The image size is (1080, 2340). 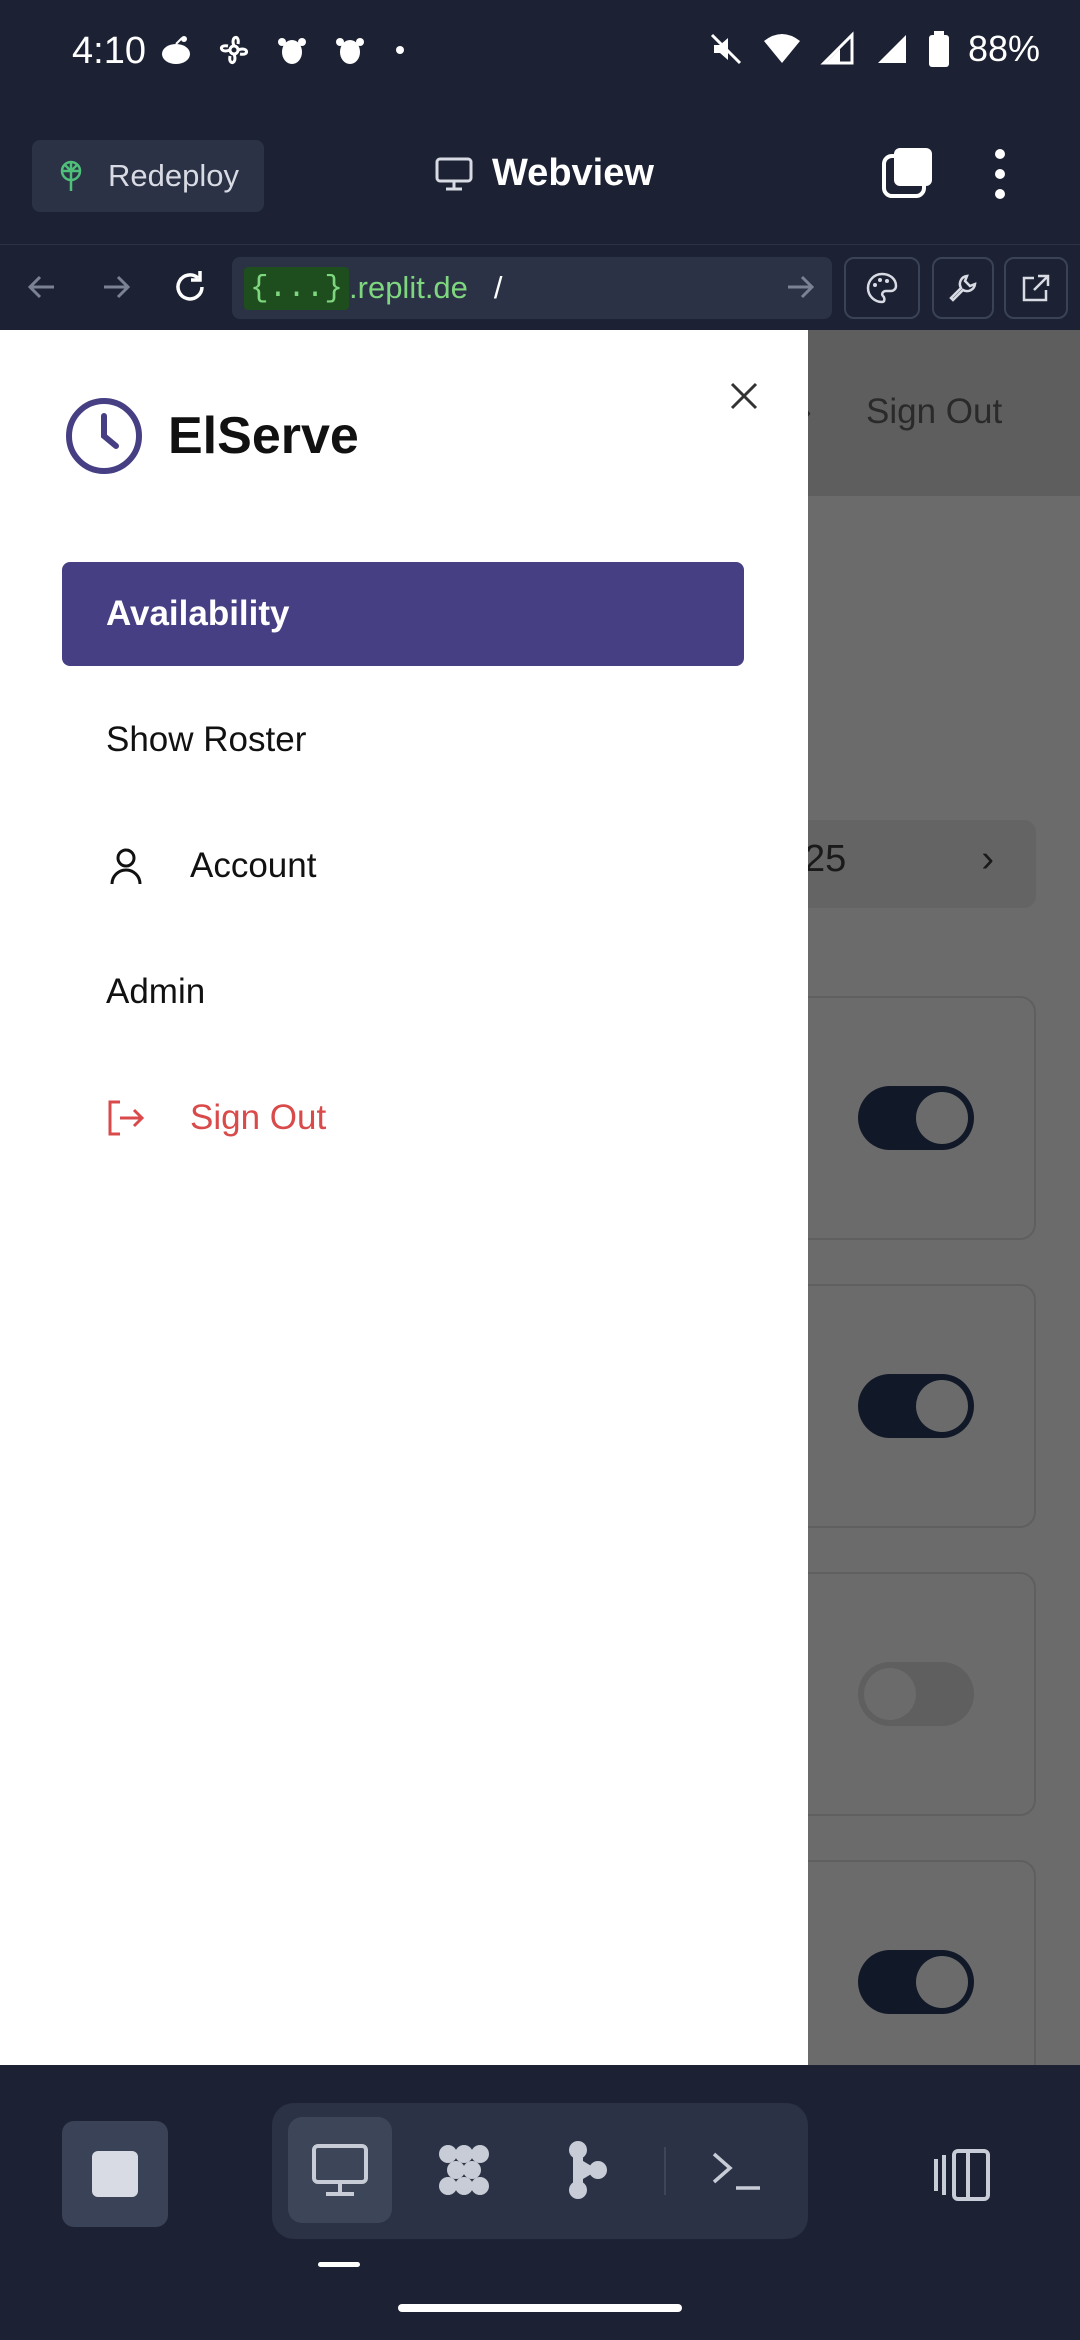 I want to click on menu-item-account: Account, so click(x=403, y=866).